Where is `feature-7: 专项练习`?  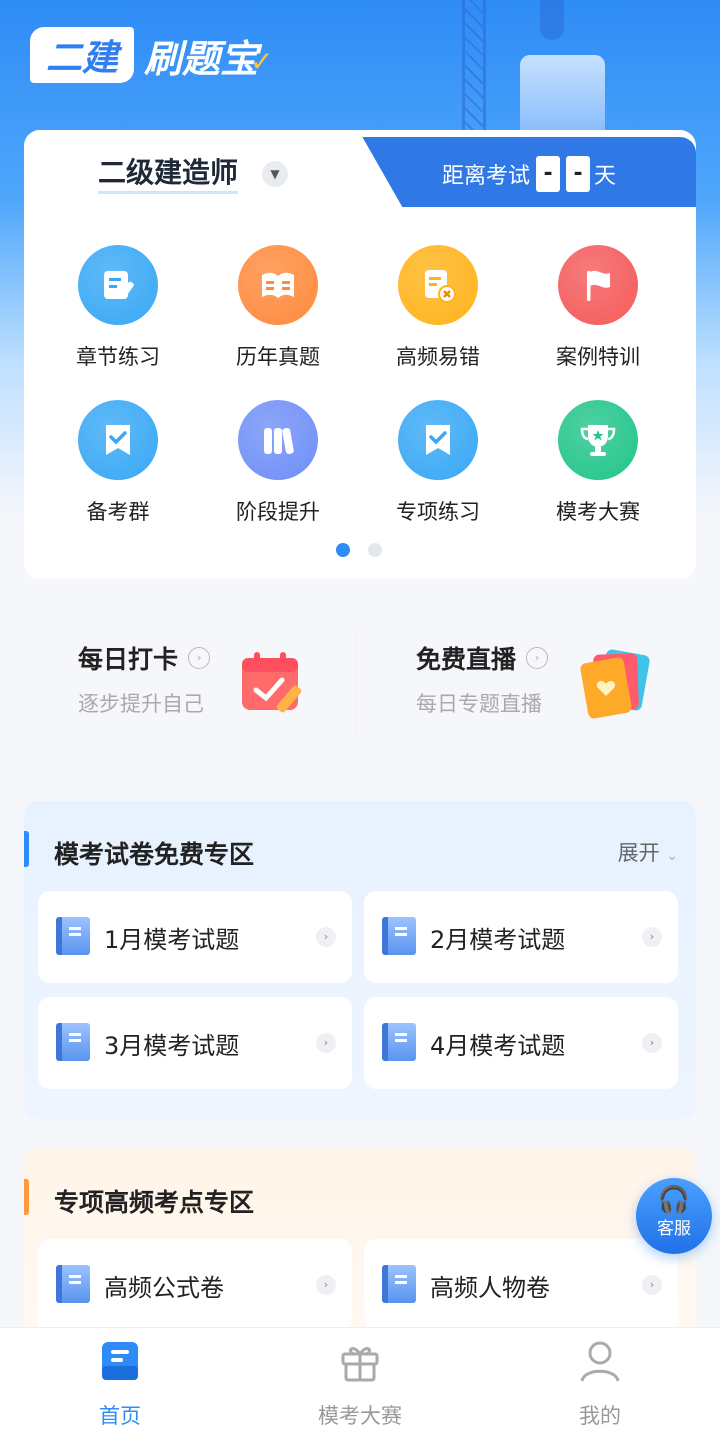
feature-7: 专项练习 is located at coordinates (438, 463).